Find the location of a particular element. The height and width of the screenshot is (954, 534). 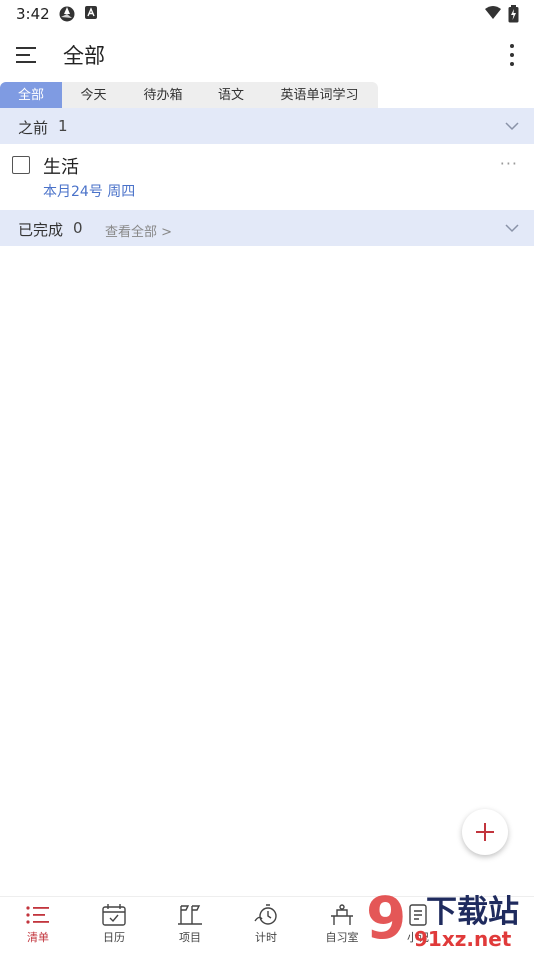

section-done-count: 0 is located at coordinates (78, 228).